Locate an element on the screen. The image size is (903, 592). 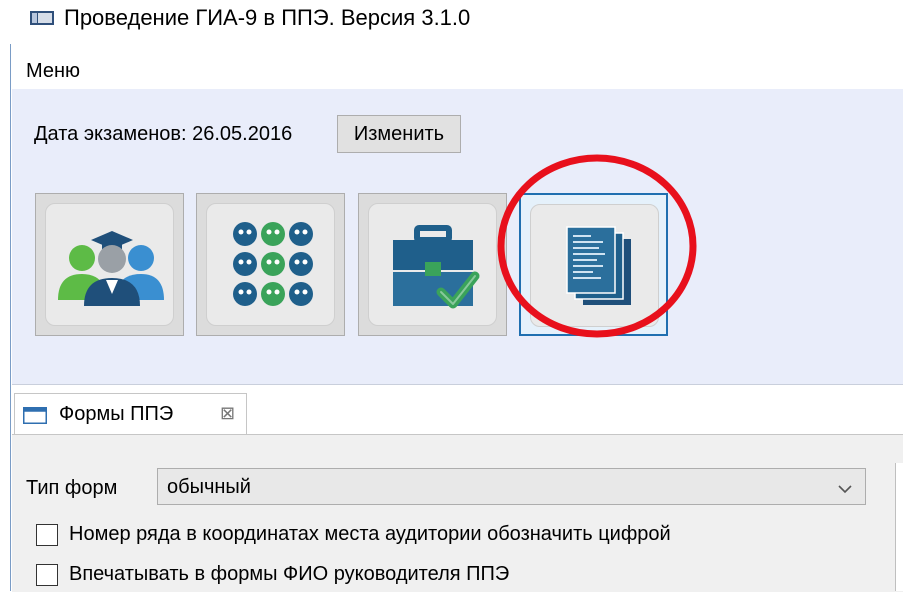
form-type-value: обычный is located at coordinates (209, 487).